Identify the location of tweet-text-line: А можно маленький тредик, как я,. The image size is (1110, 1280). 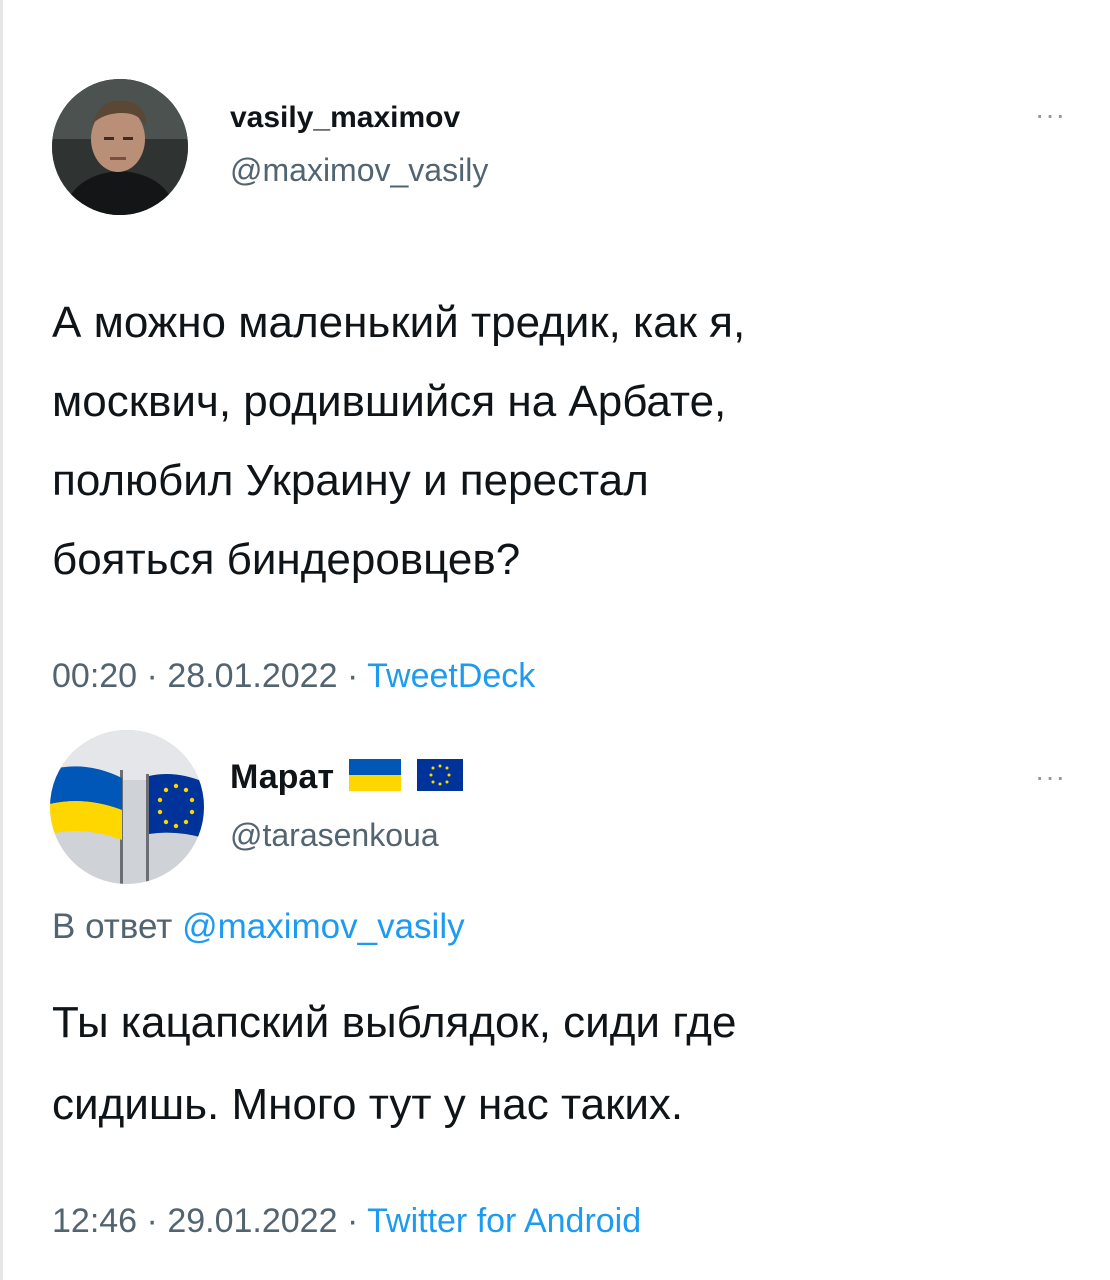
(399, 322).